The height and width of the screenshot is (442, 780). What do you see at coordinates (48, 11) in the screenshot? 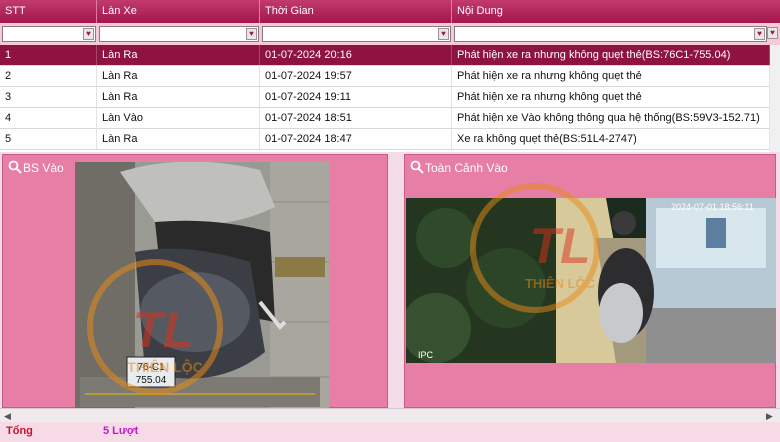
I see `col-header-stt: STT` at bounding box center [48, 11].